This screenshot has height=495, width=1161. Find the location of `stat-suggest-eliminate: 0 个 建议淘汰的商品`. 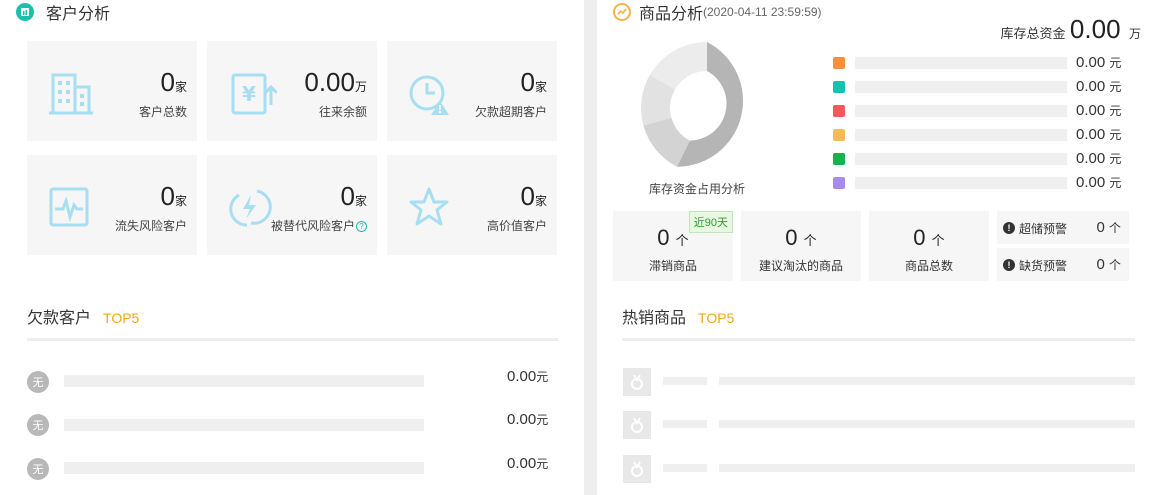

stat-suggest-eliminate: 0 个 建议淘汰的商品 is located at coordinates (801, 246).